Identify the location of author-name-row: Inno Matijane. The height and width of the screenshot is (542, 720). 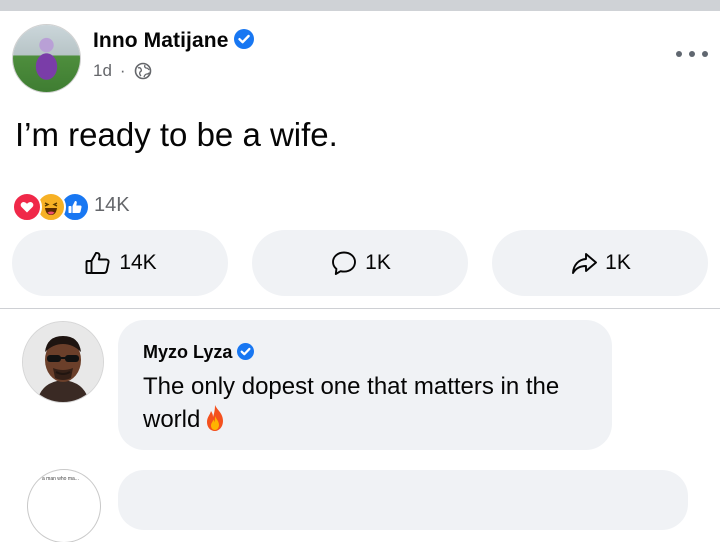
(174, 41).